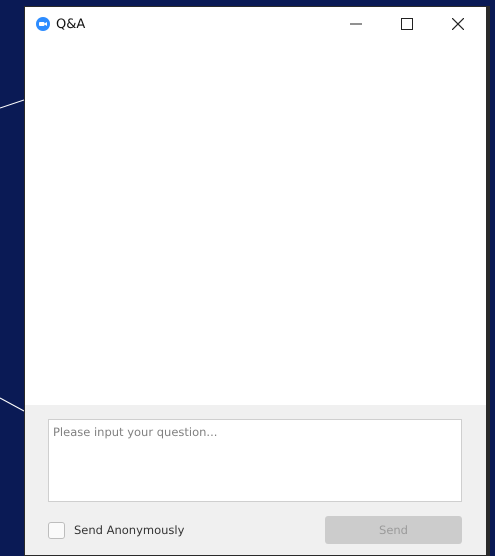 Image resolution: width=495 pixels, height=556 pixels. I want to click on maximize-icon, so click(407, 24).